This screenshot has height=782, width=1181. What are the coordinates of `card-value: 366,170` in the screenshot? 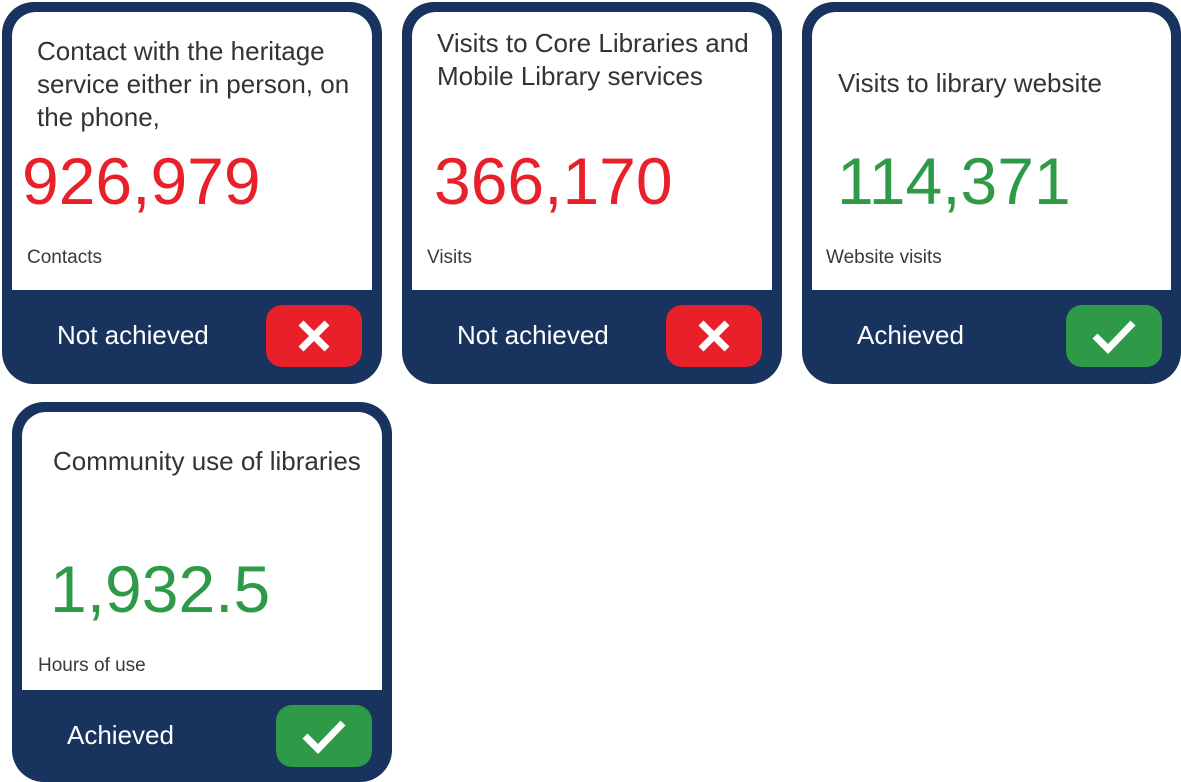 It's located at (553, 181).